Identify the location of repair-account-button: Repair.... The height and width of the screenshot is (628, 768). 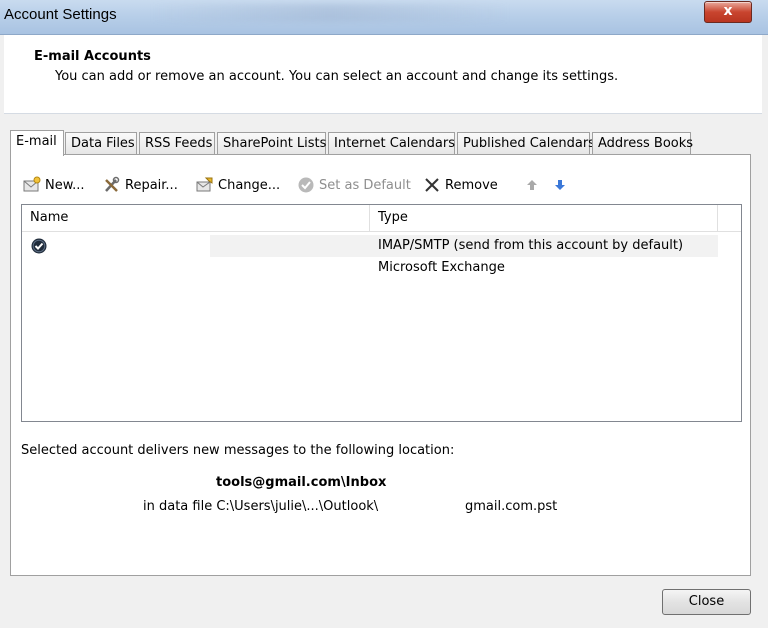
(140, 185).